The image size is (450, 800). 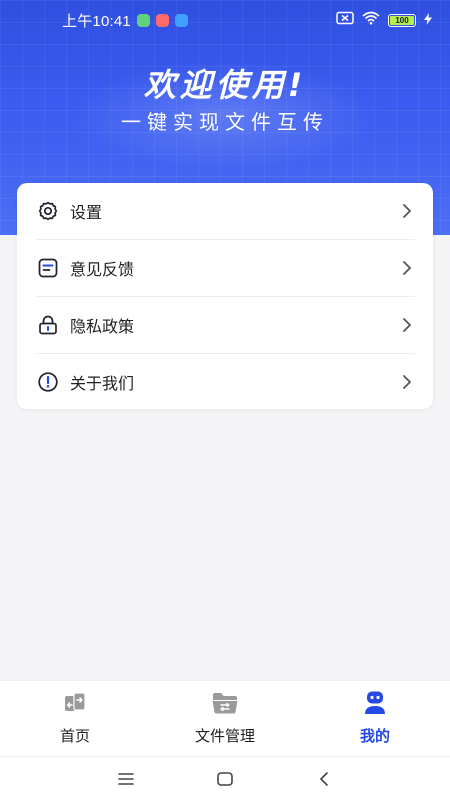 I want to click on bottom-tab-bar: 首页 文件管理 我的, so click(x=225, y=718).